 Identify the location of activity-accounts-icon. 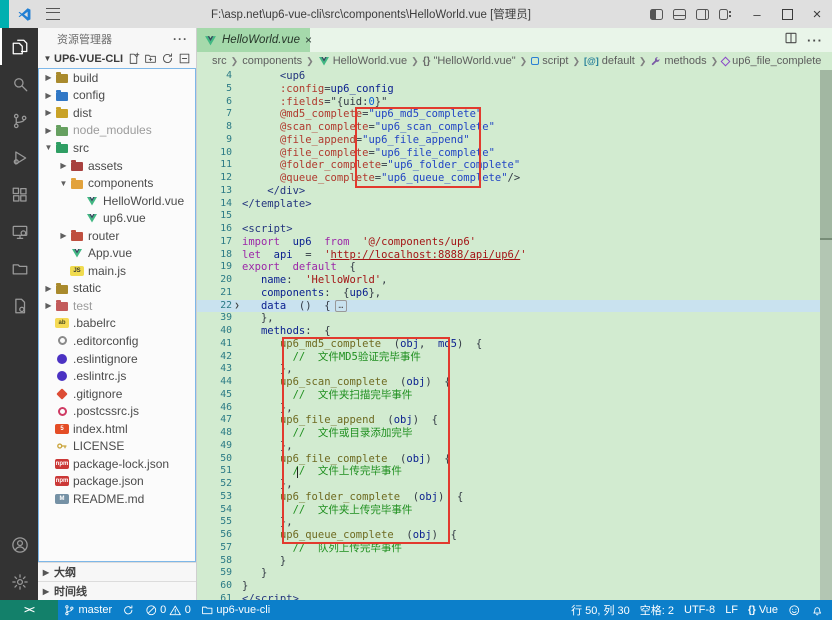
(19, 544).